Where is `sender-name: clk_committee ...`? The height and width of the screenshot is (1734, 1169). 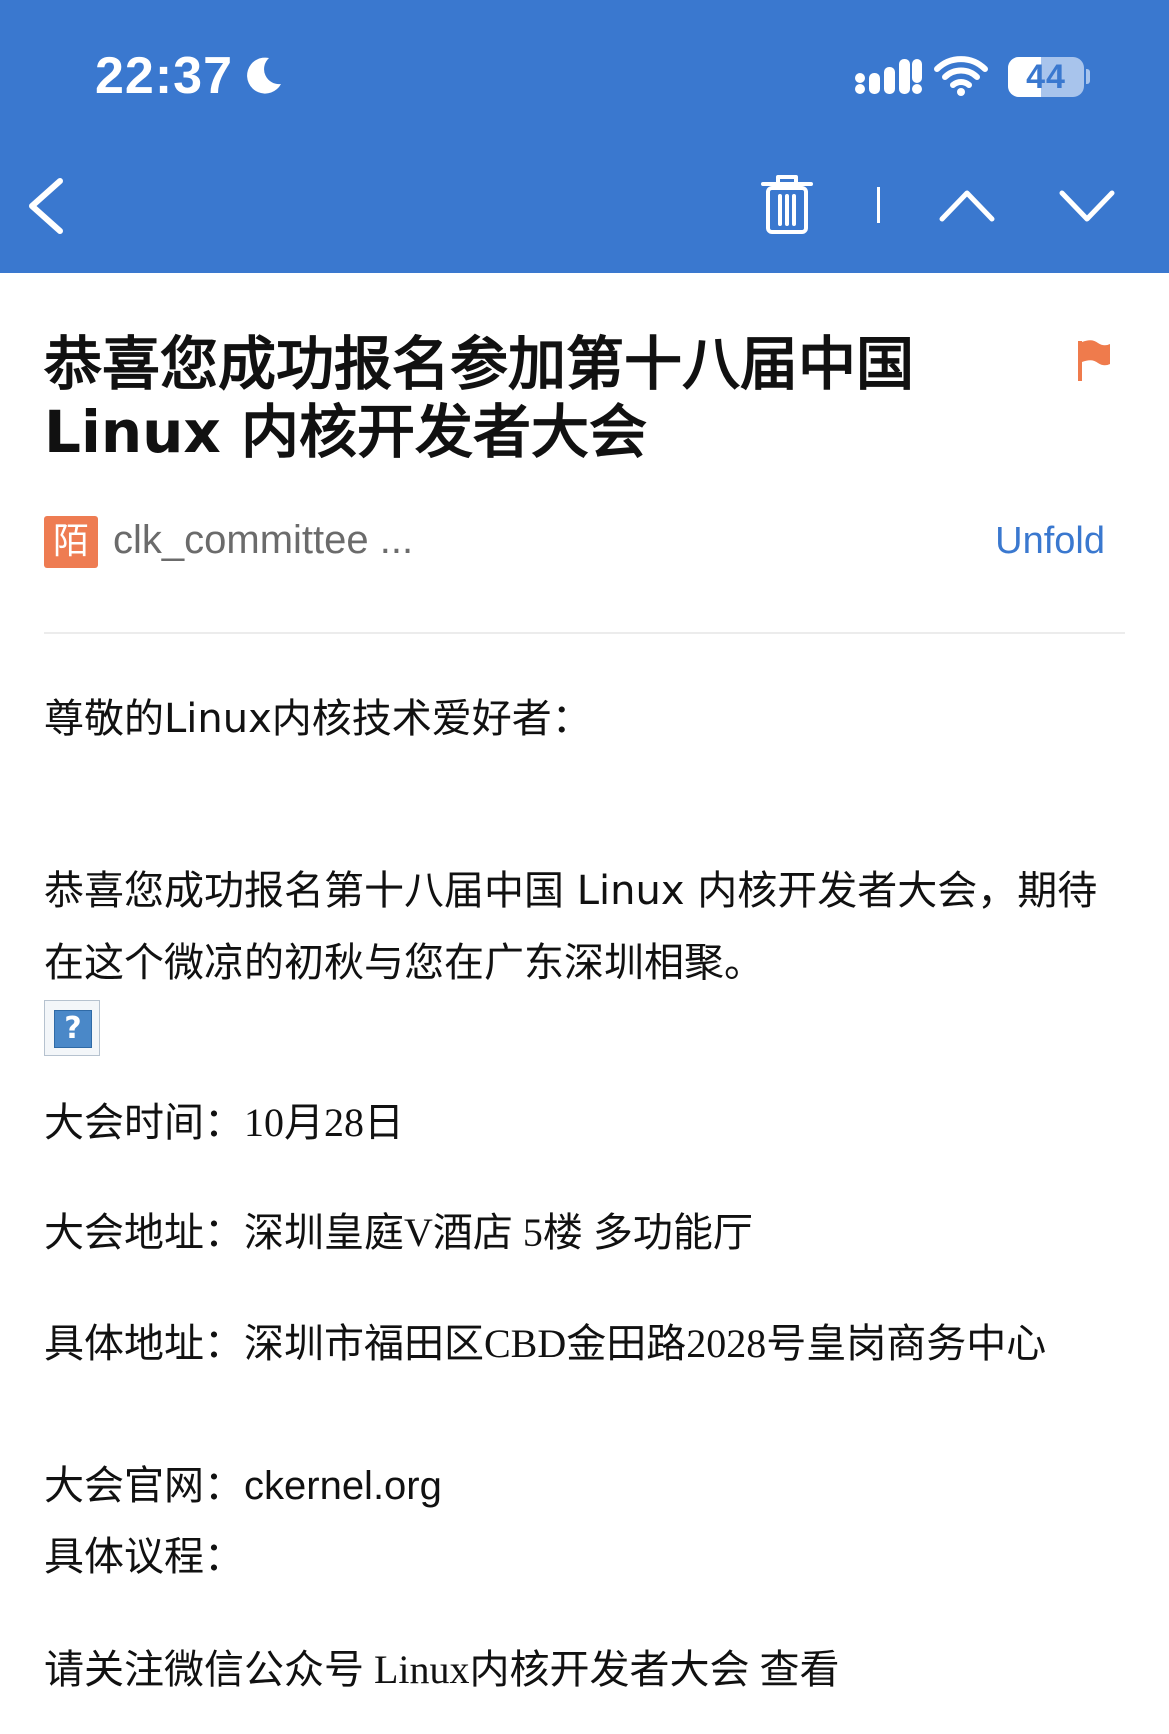 sender-name: clk_committee ... is located at coordinates (263, 540).